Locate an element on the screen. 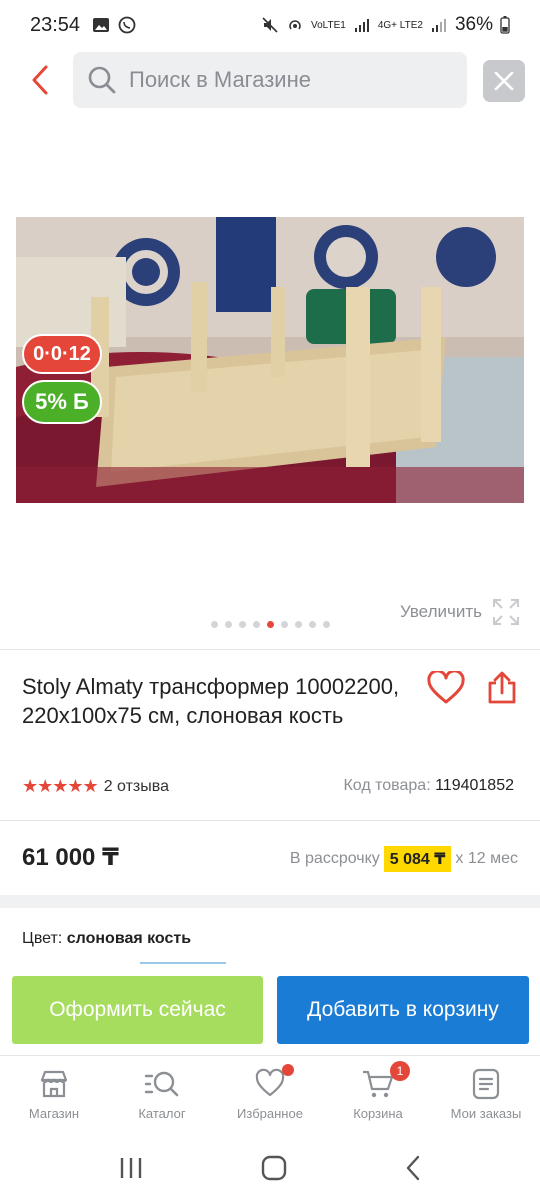 Image resolution: width=540 pixels, height=1200 pixels. sku-label: Код товара: is located at coordinates (387, 785).